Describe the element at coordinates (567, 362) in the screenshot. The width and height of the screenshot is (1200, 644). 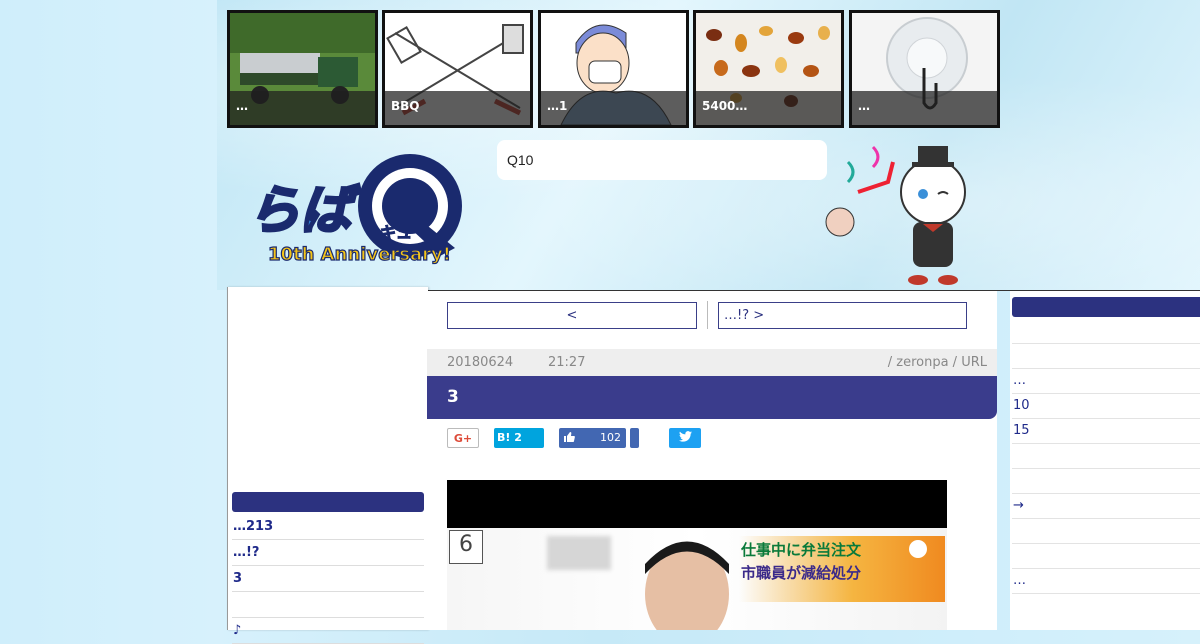
I see `article-time: 21:27` at that location.